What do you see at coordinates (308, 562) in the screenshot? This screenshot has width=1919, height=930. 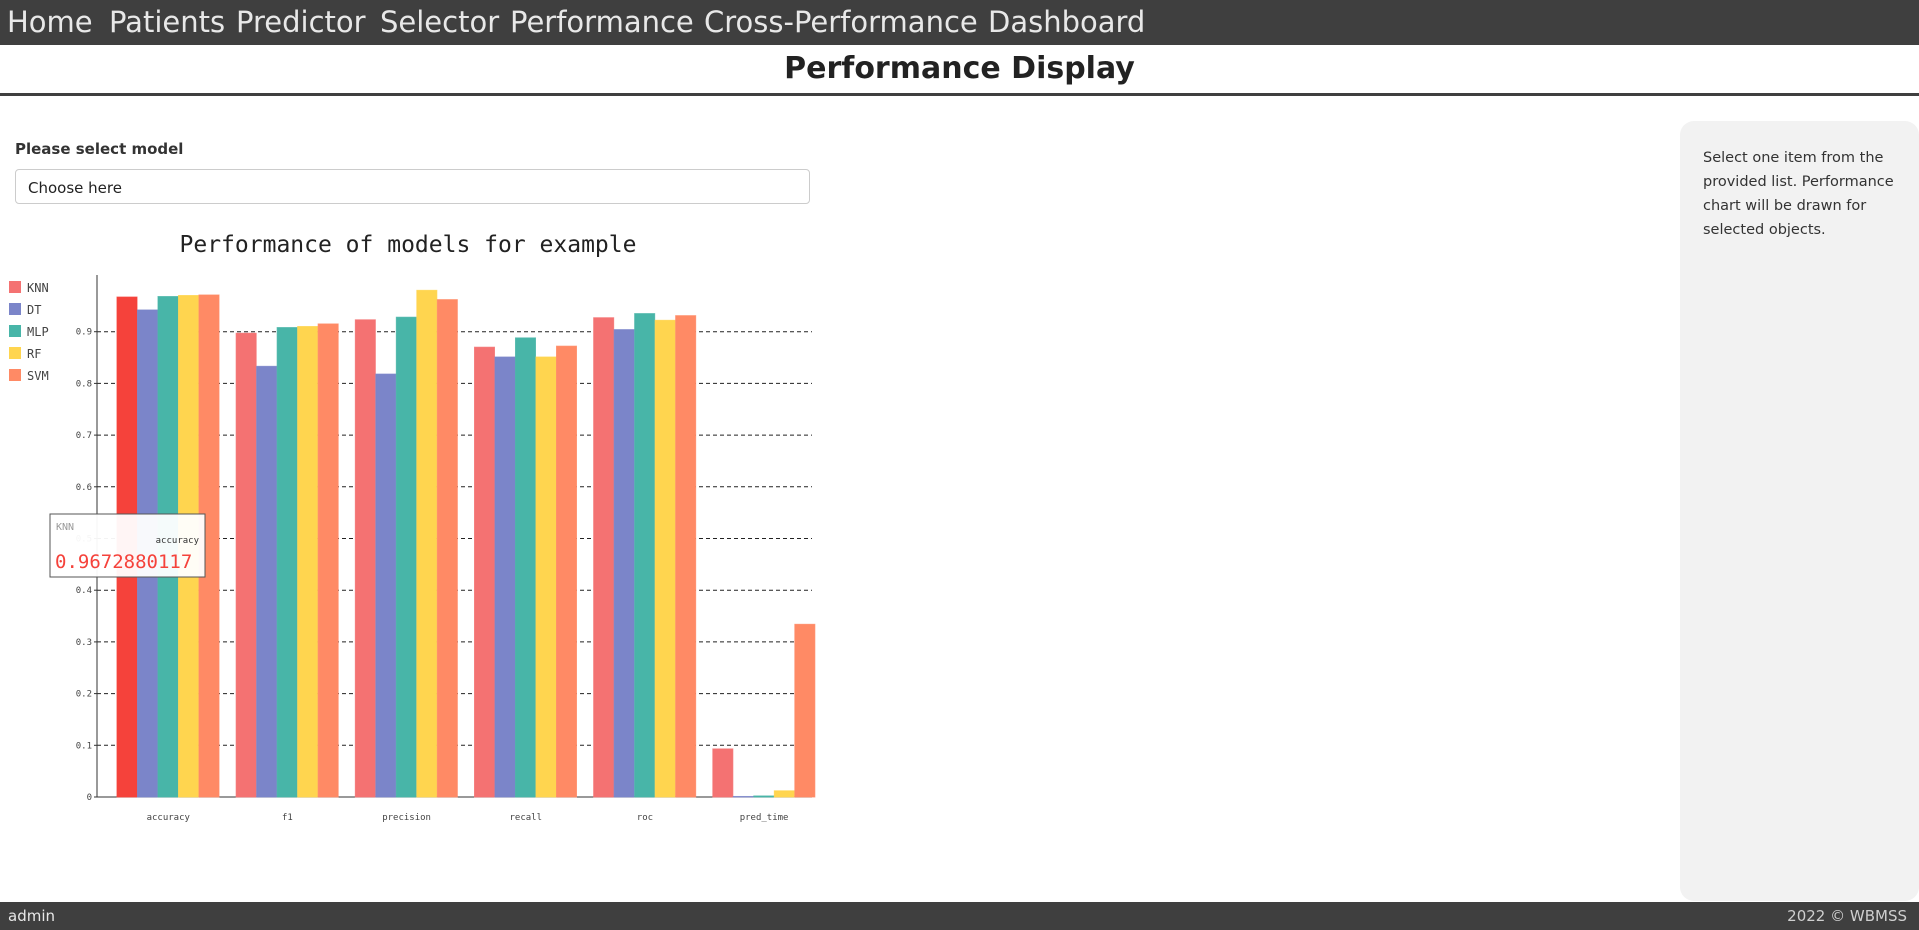 I see `bar-rf-f1` at bounding box center [308, 562].